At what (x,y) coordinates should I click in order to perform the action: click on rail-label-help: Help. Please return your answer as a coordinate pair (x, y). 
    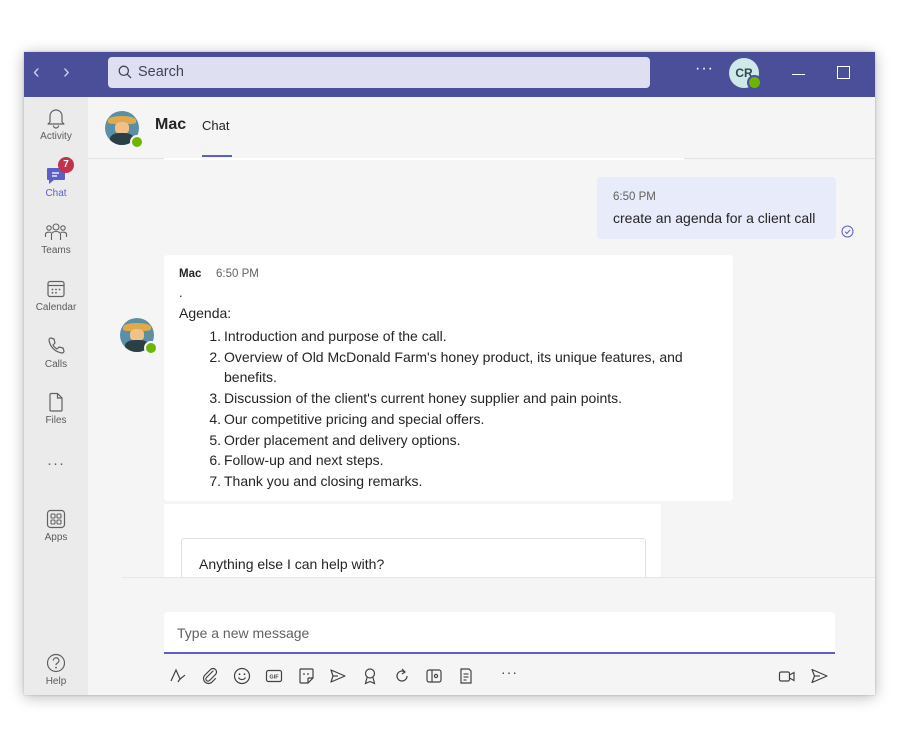
    Looking at the image, I should click on (56, 681).